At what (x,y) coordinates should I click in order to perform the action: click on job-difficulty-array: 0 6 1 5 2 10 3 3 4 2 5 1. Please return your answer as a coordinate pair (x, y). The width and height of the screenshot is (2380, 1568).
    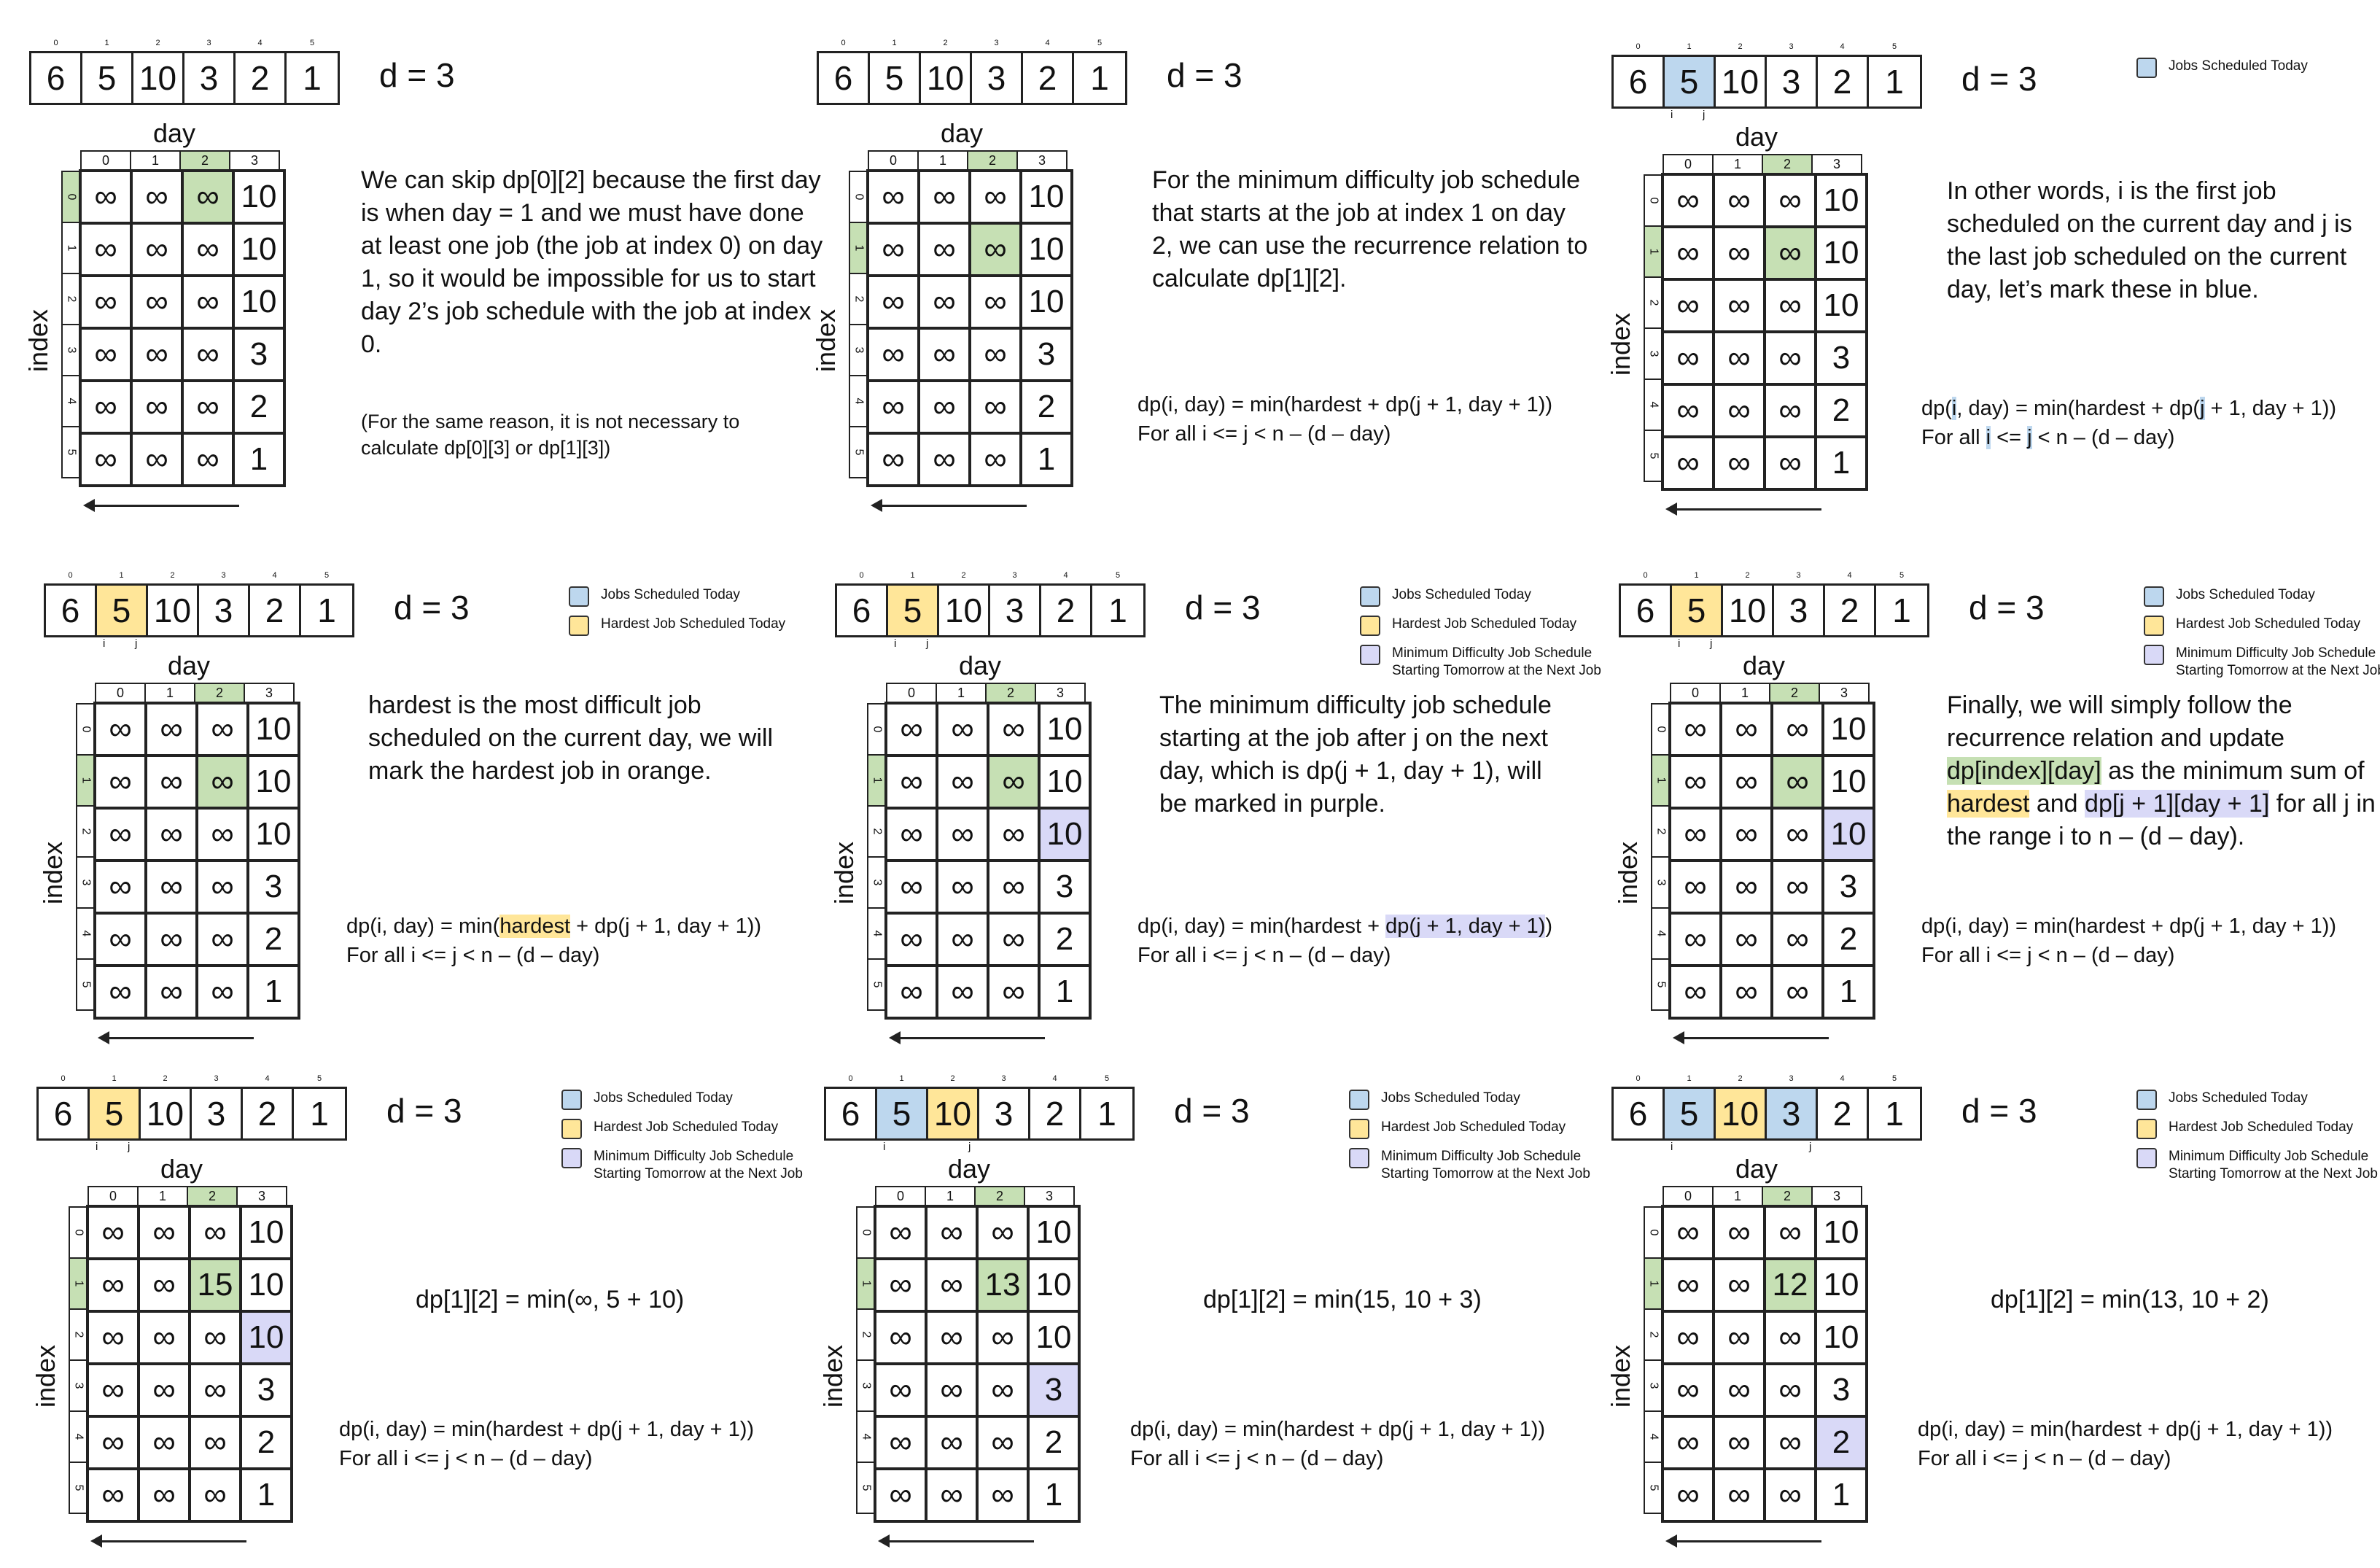
    Looking at the image, I should click on (979, 1107).